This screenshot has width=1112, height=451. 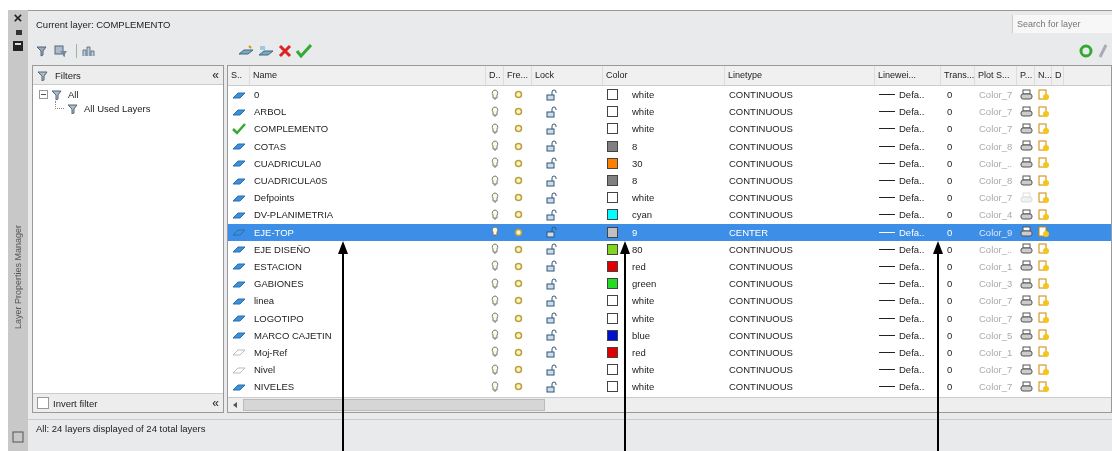 What do you see at coordinates (669, 301) in the screenshot?
I see `layer-row: linea white CONTINUOUS Defa.. 0 Color_7` at bounding box center [669, 301].